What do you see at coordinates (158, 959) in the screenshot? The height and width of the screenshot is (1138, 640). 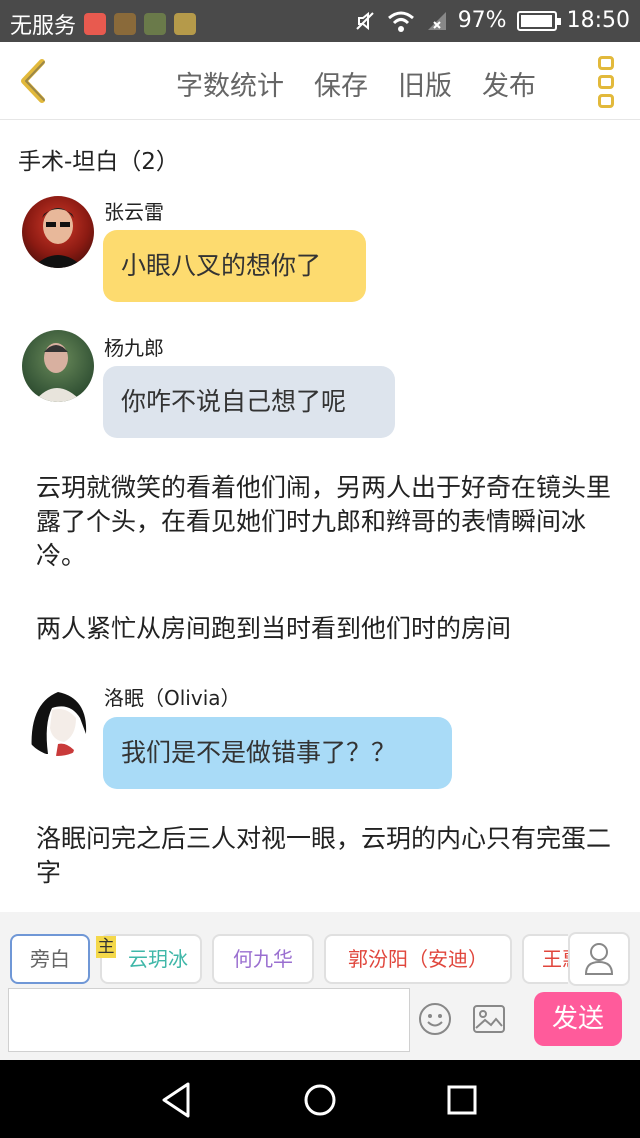 I see `character-chip-label: 云玥冰` at bounding box center [158, 959].